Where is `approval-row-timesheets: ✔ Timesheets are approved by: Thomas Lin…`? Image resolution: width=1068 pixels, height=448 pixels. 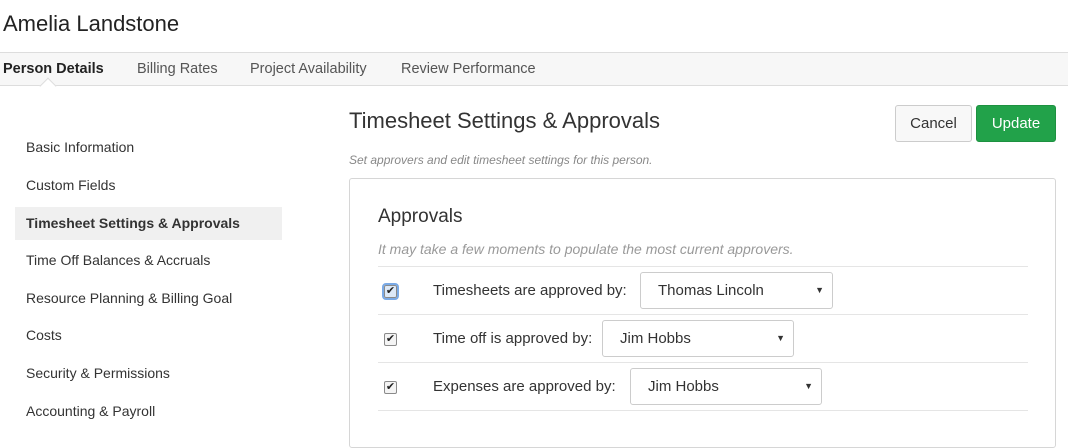
approval-row-timesheets: ✔ Timesheets are approved by: Thomas Lin… is located at coordinates (703, 290).